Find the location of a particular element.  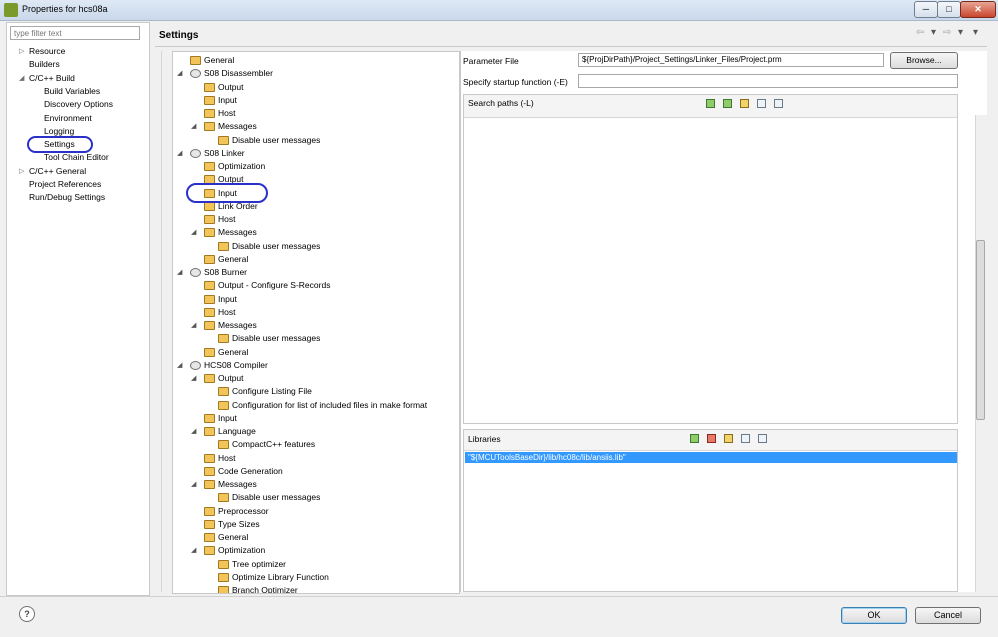

tree-item: Preprocessor is located at coordinates (315, 511).